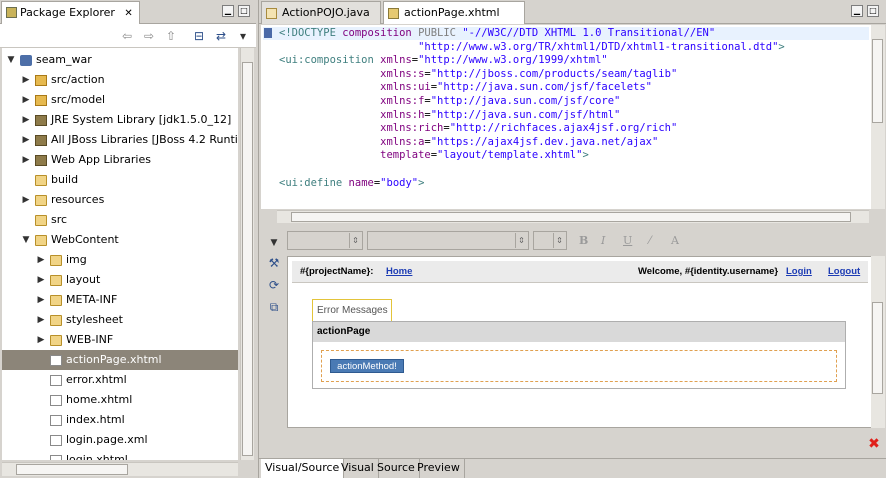 Image resolution: width=886 pixels, height=478 pixels. What do you see at coordinates (120, 200) in the screenshot?
I see `tree-item: ▶ resources` at bounding box center [120, 200].